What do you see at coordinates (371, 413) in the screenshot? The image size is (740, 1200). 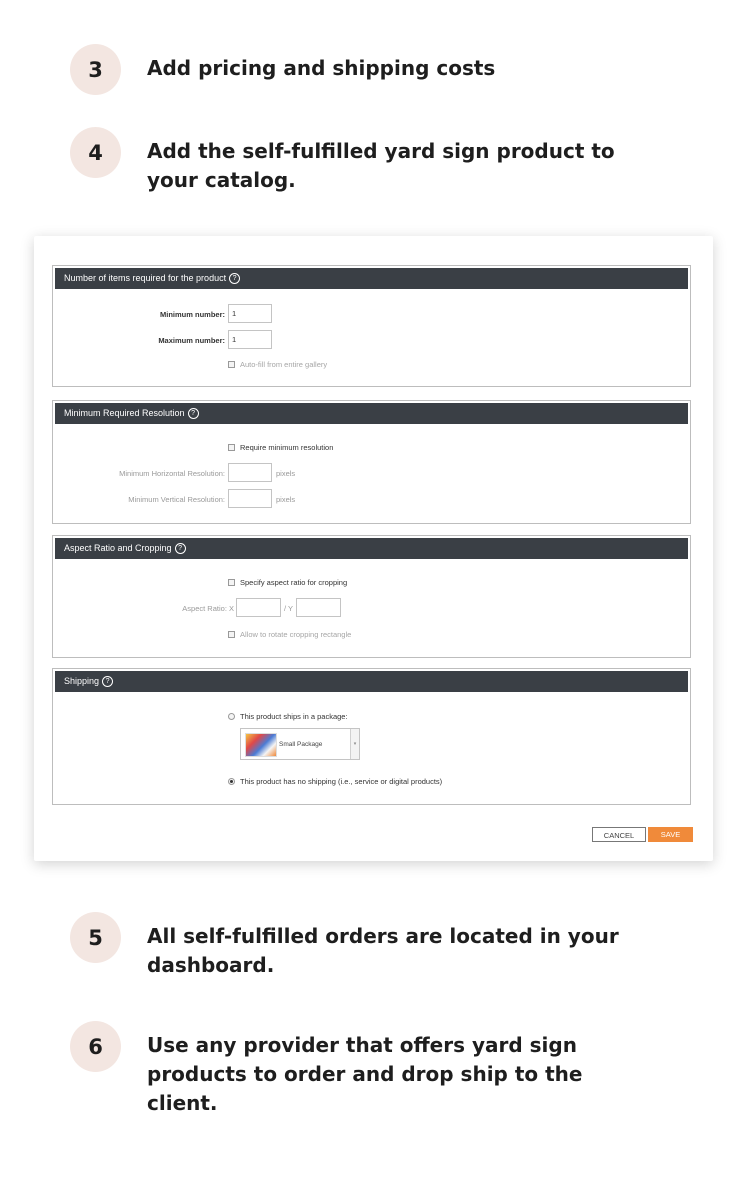 I see `section-header: Minimum Required Resolution ?` at bounding box center [371, 413].